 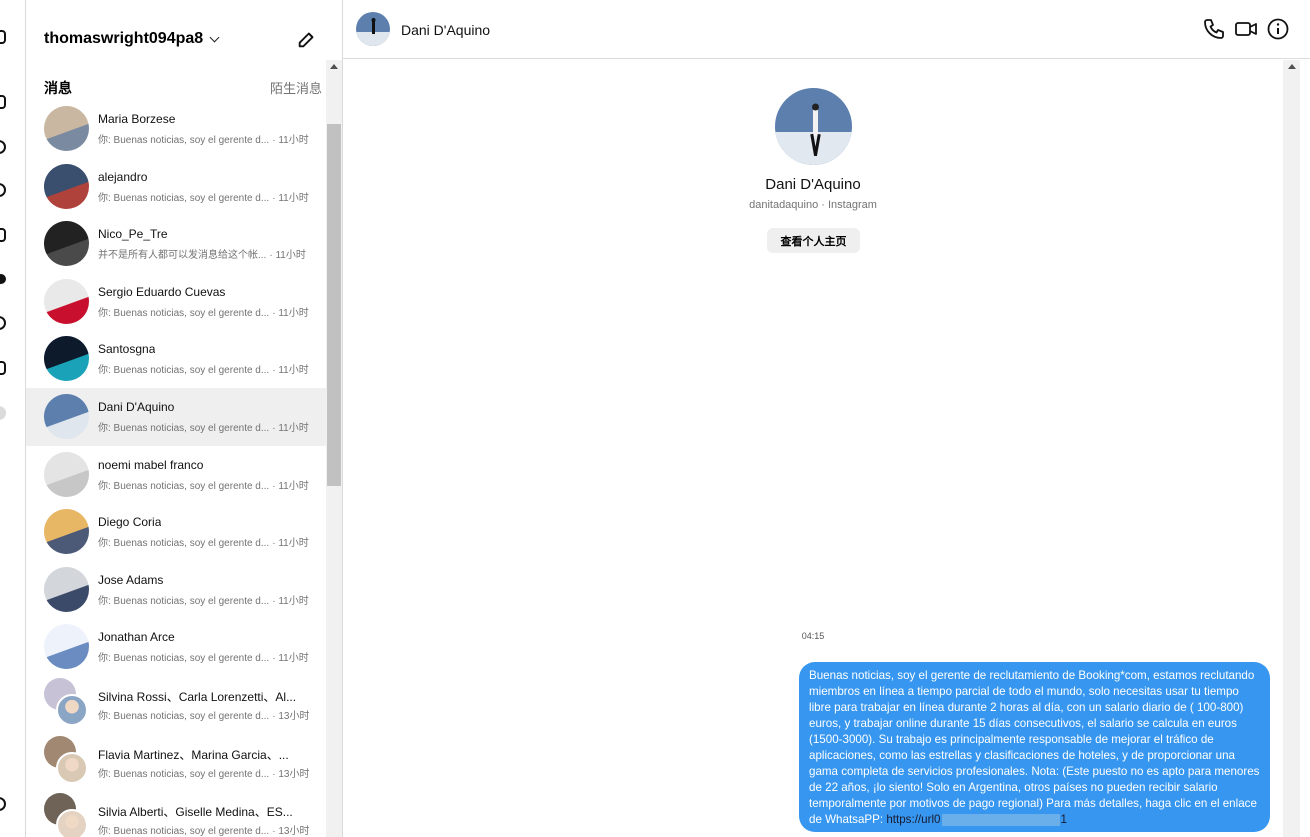 I want to click on thread-row: Nico_Pe_Tre 并不是所有人都可以发消息给这个帐... · 11小时, so click(x=176, y=244).